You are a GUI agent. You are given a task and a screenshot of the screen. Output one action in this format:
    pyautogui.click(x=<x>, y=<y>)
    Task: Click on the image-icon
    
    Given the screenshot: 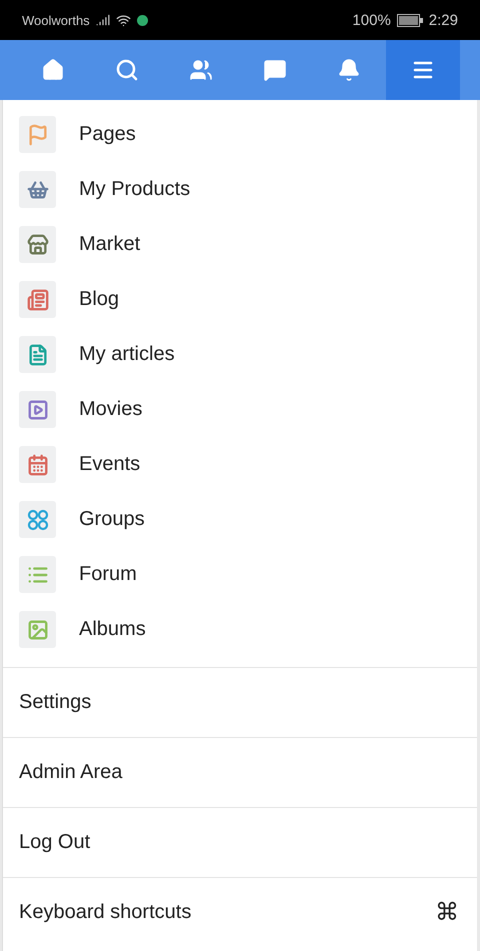 What is the action you would take?
    pyautogui.click(x=37, y=629)
    